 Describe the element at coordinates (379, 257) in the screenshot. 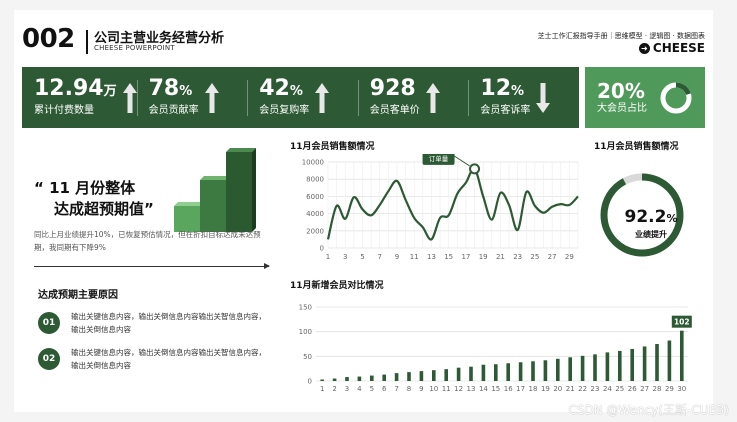

I see `x-tick-label: 7` at that location.